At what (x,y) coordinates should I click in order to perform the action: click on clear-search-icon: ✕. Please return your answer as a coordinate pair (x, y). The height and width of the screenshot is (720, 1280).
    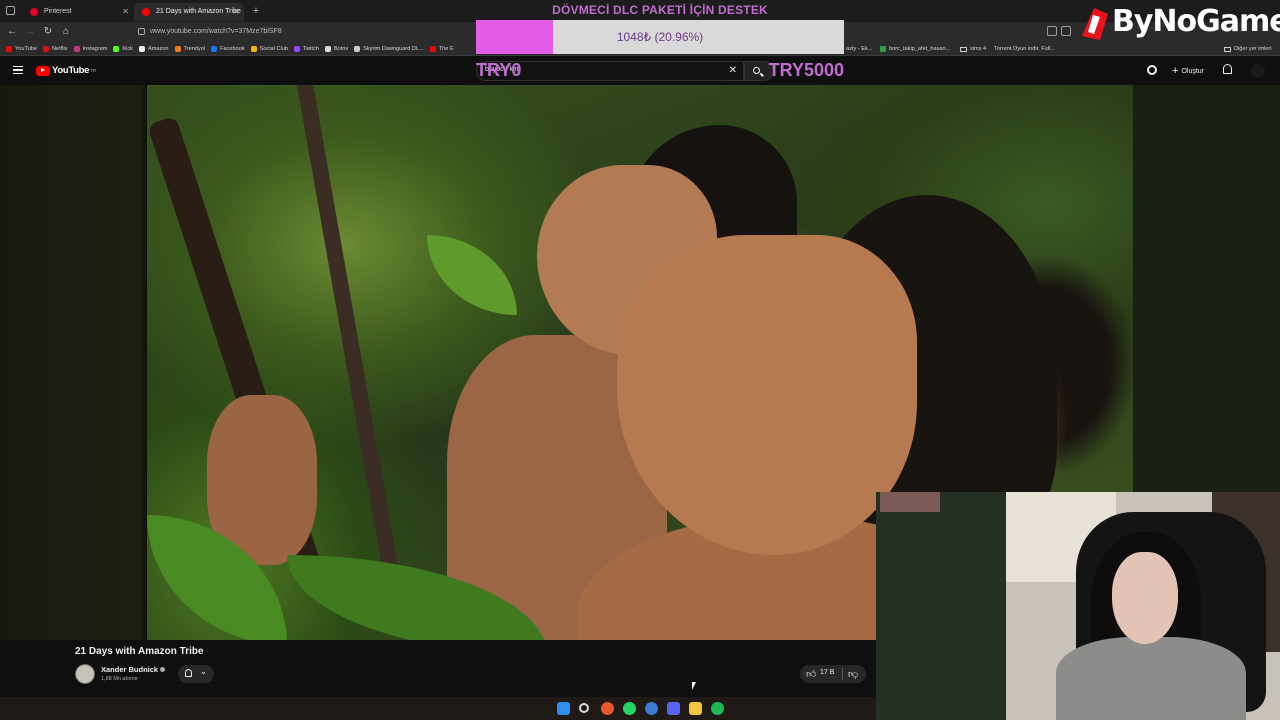
    Looking at the image, I should click on (733, 70).